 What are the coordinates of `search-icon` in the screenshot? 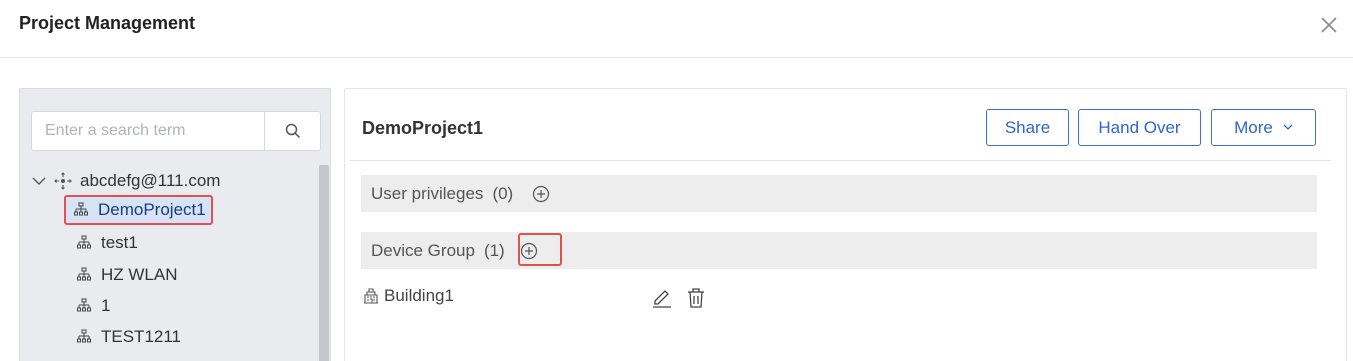 It's located at (292, 131).